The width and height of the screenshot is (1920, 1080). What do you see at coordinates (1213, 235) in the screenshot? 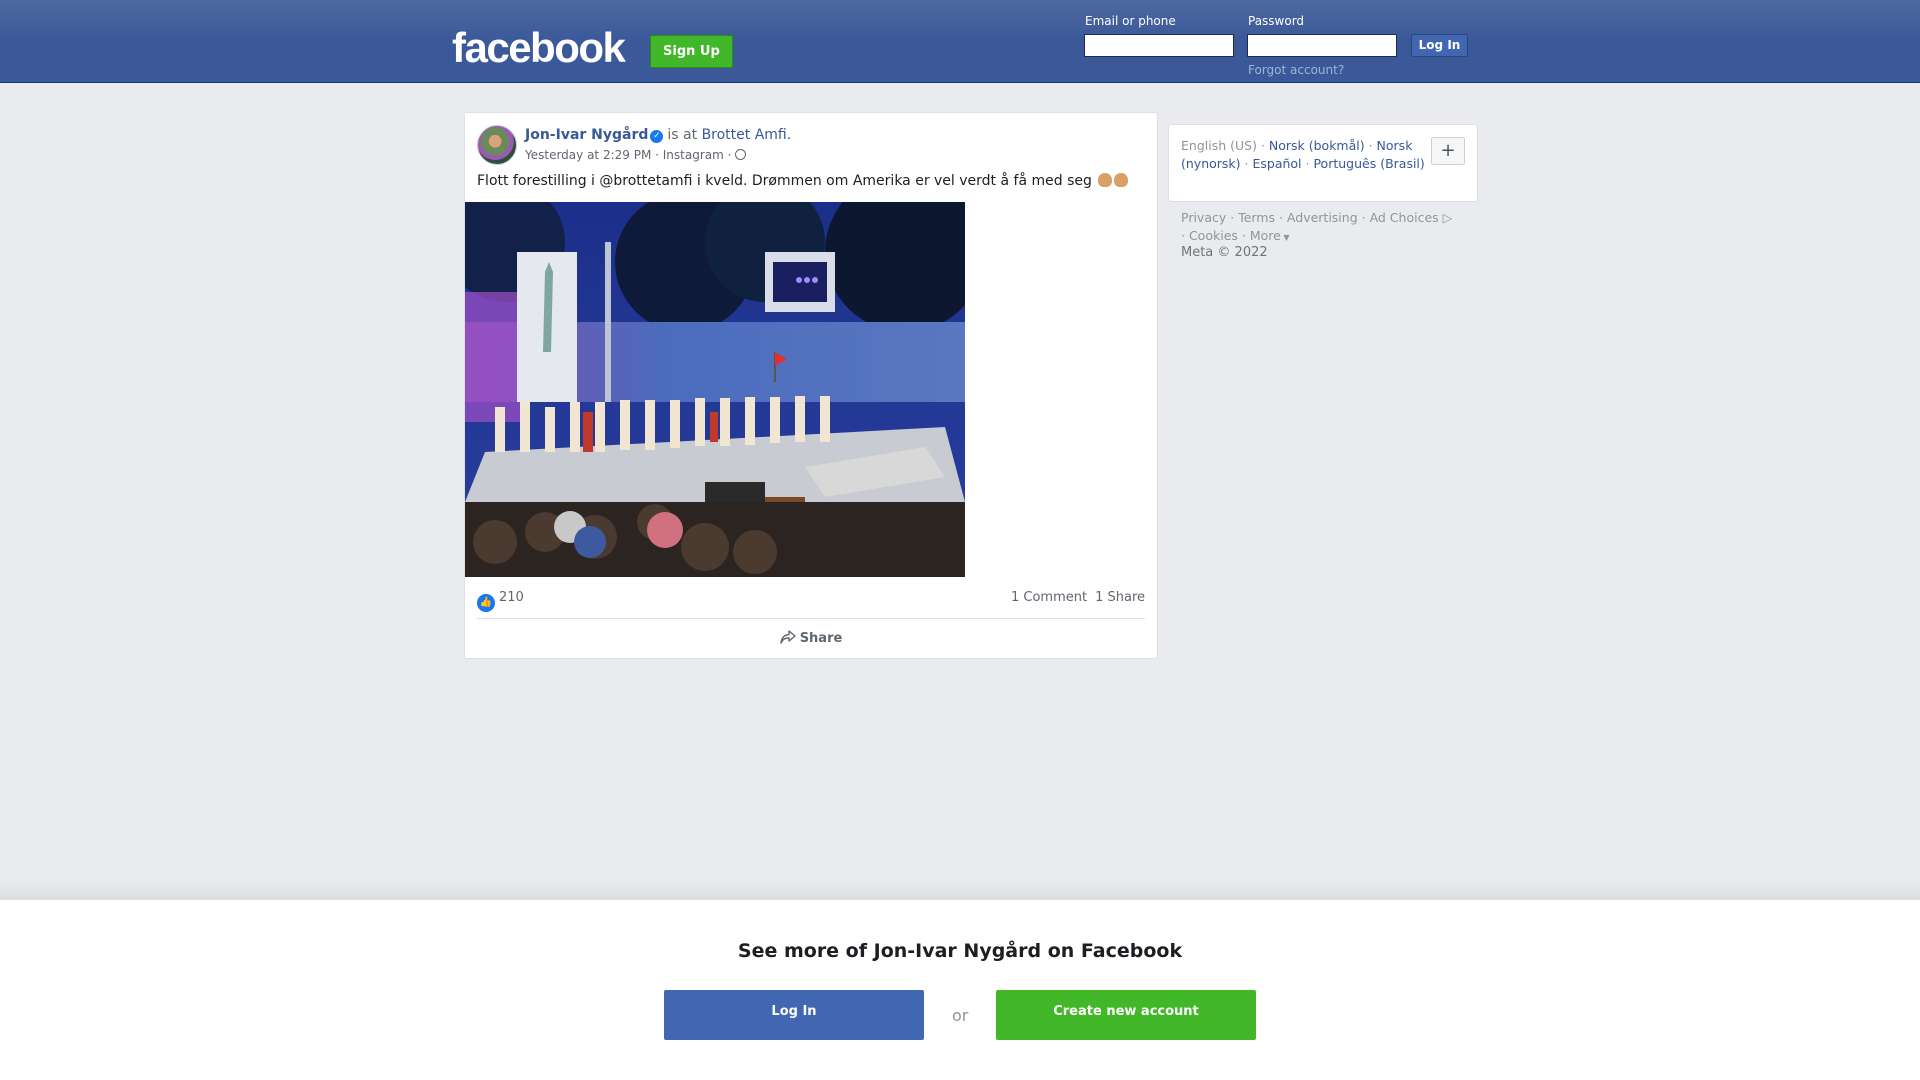
I see `footer-link: Cookies` at bounding box center [1213, 235].